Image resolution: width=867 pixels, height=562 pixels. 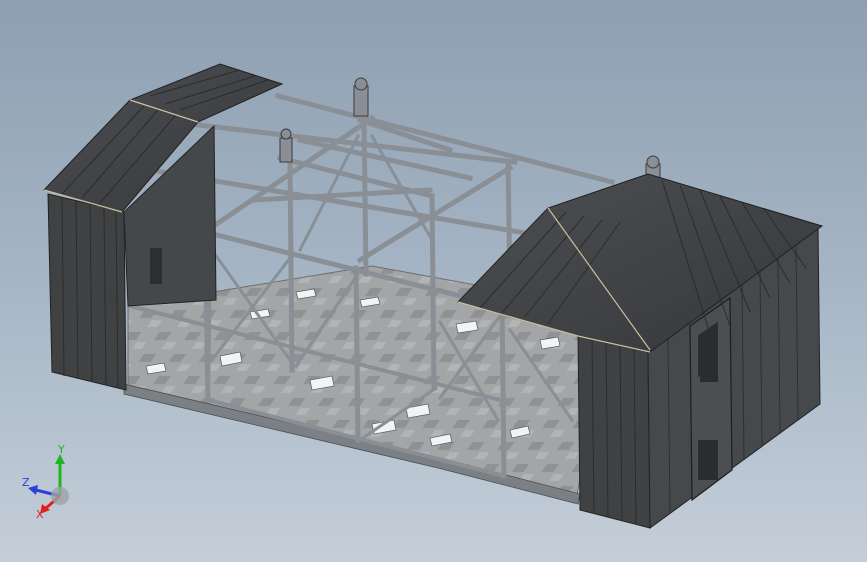 I want to click on x-axis-label: X, so click(x=40, y=514).